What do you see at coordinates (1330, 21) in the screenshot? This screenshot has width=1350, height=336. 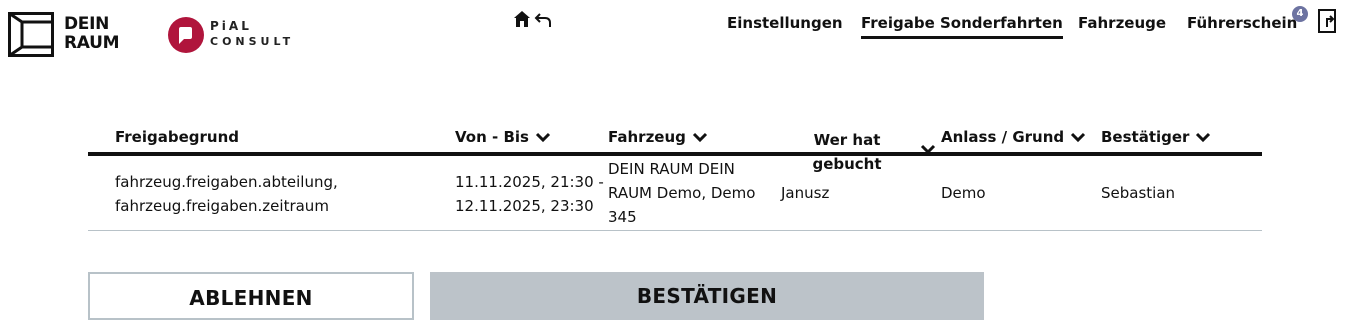 I see `logout-icon` at bounding box center [1330, 21].